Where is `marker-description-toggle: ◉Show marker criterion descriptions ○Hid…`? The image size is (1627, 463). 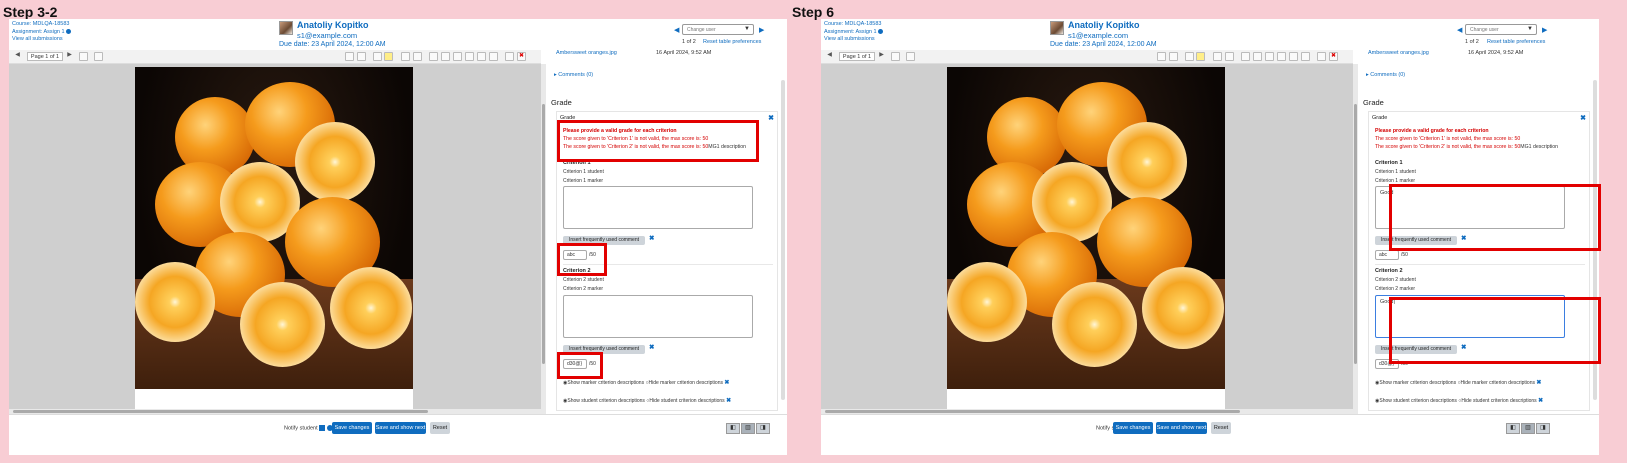
marker-description-toggle: ◉Show marker criterion descriptions ○Hid… is located at coordinates (1458, 382).